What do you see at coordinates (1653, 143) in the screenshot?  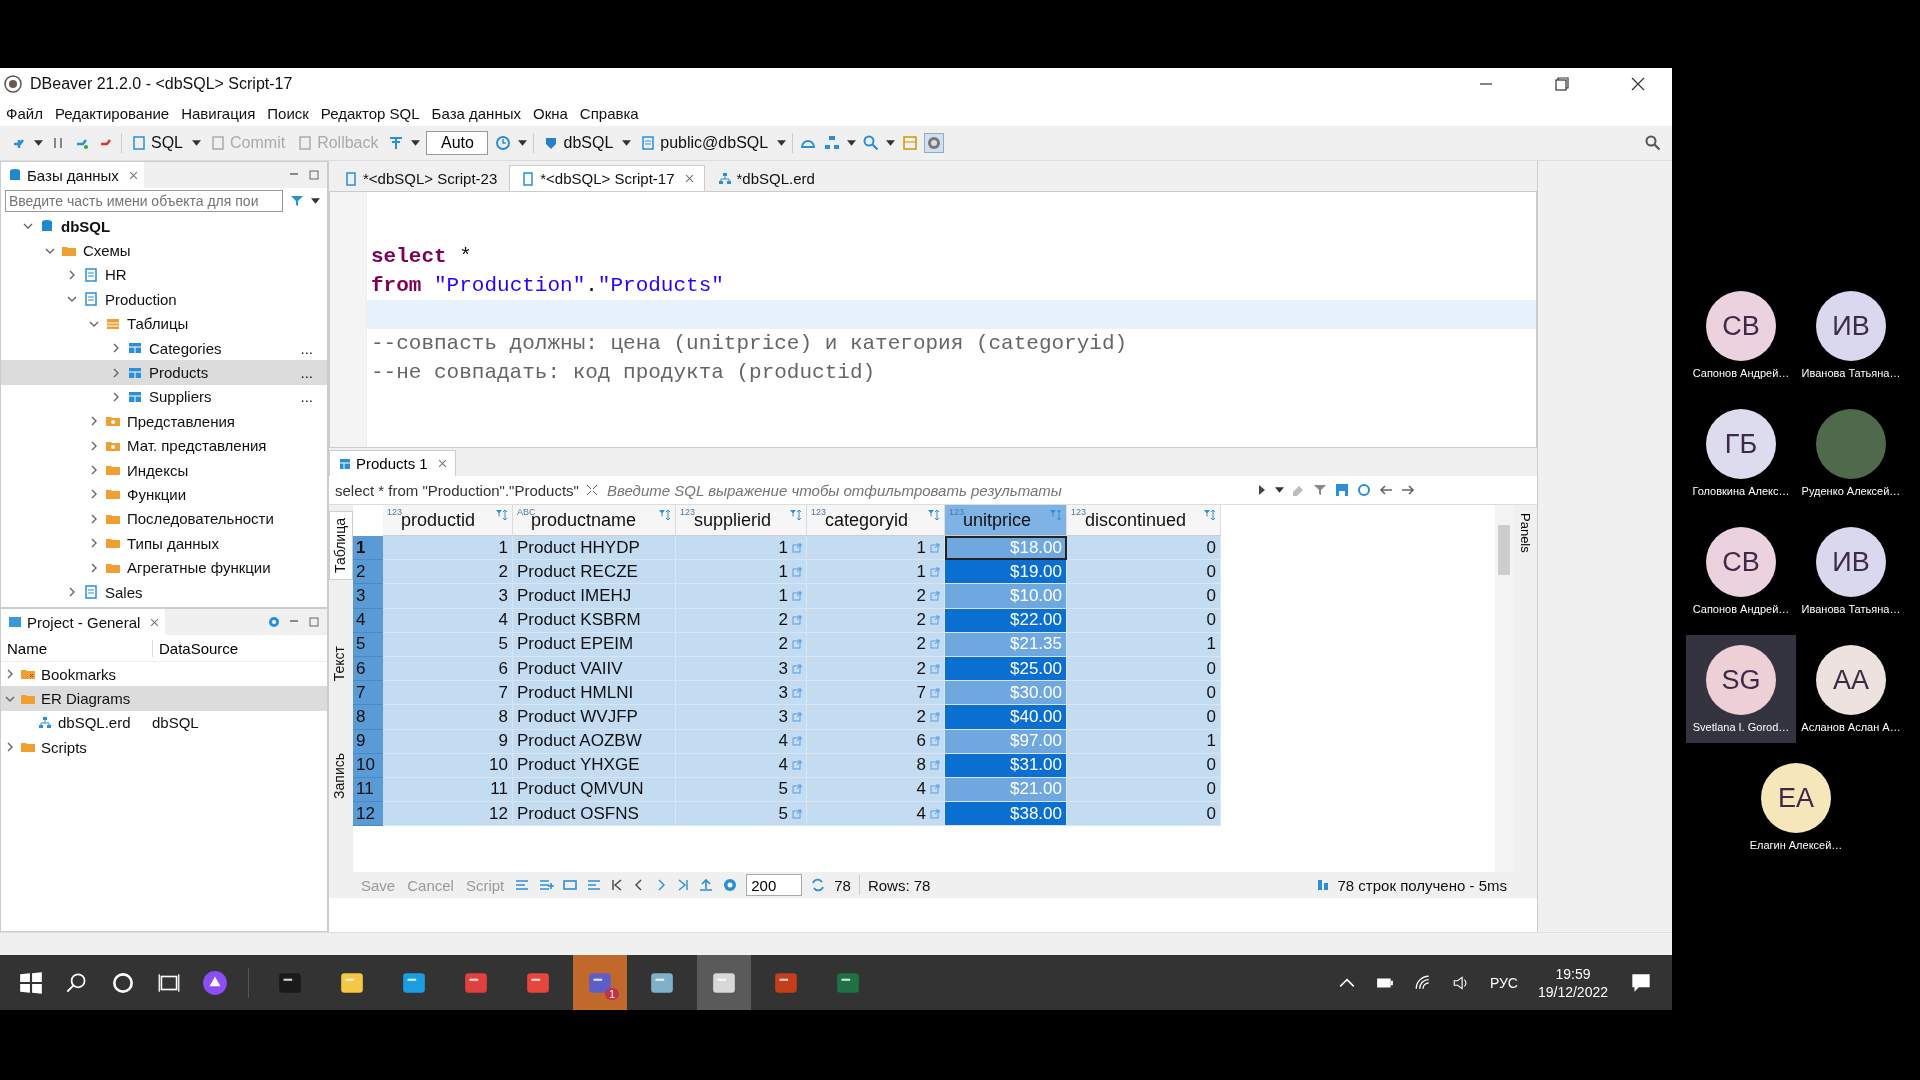 I see `search-icon` at bounding box center [1653, 143].